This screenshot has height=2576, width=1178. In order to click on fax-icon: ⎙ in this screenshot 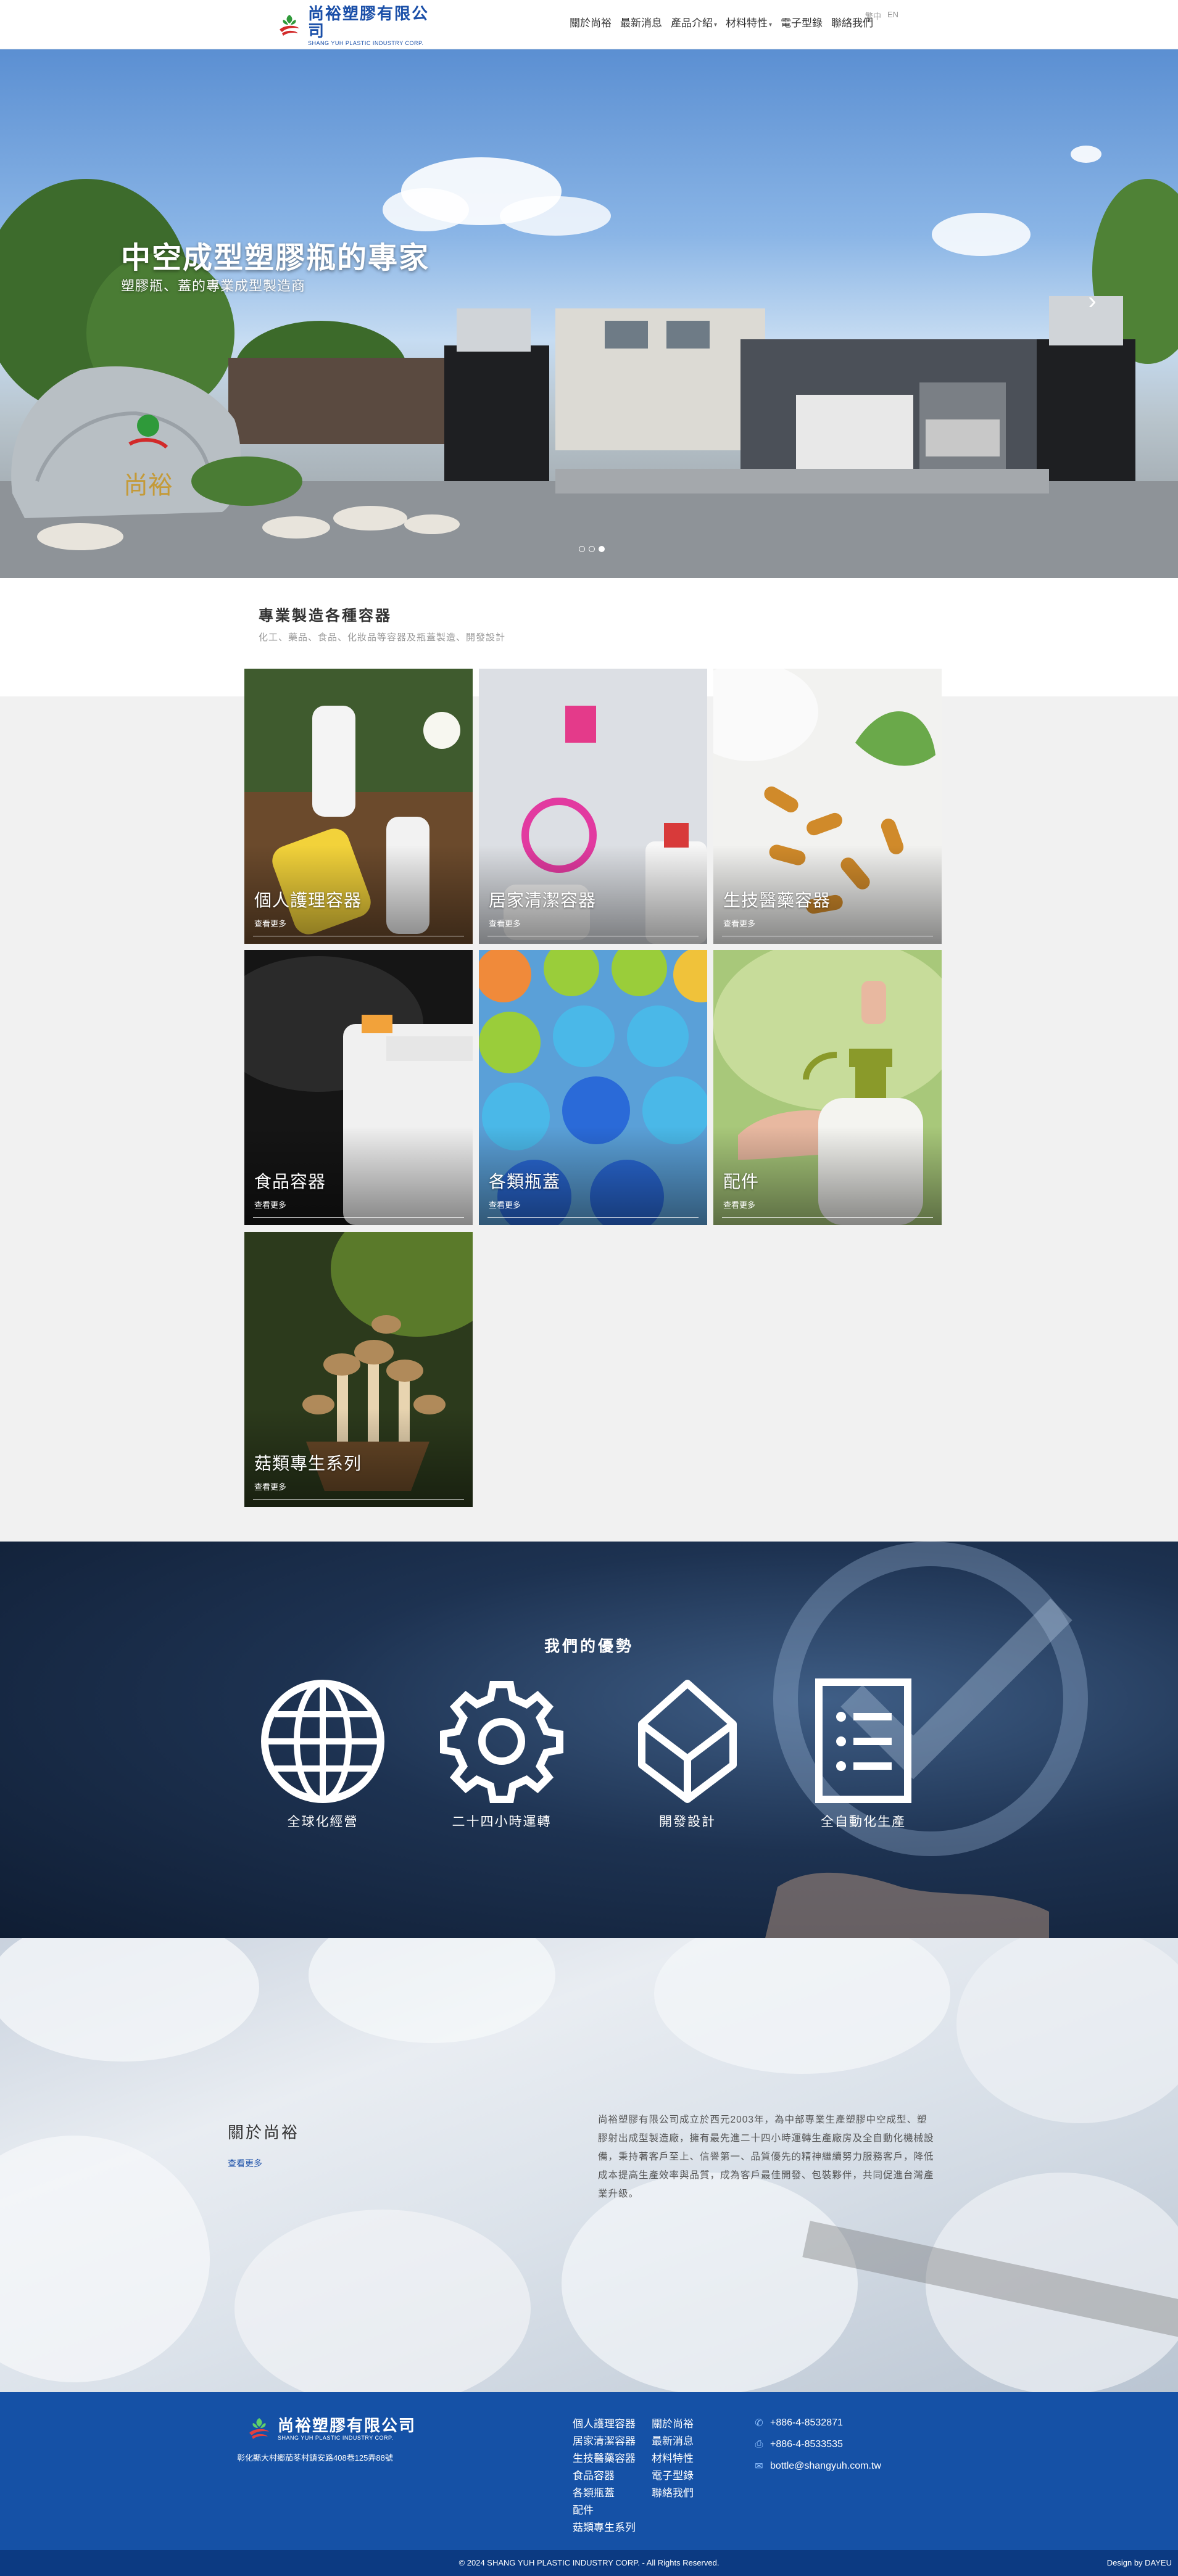, I will do `click(759, 2444)`.